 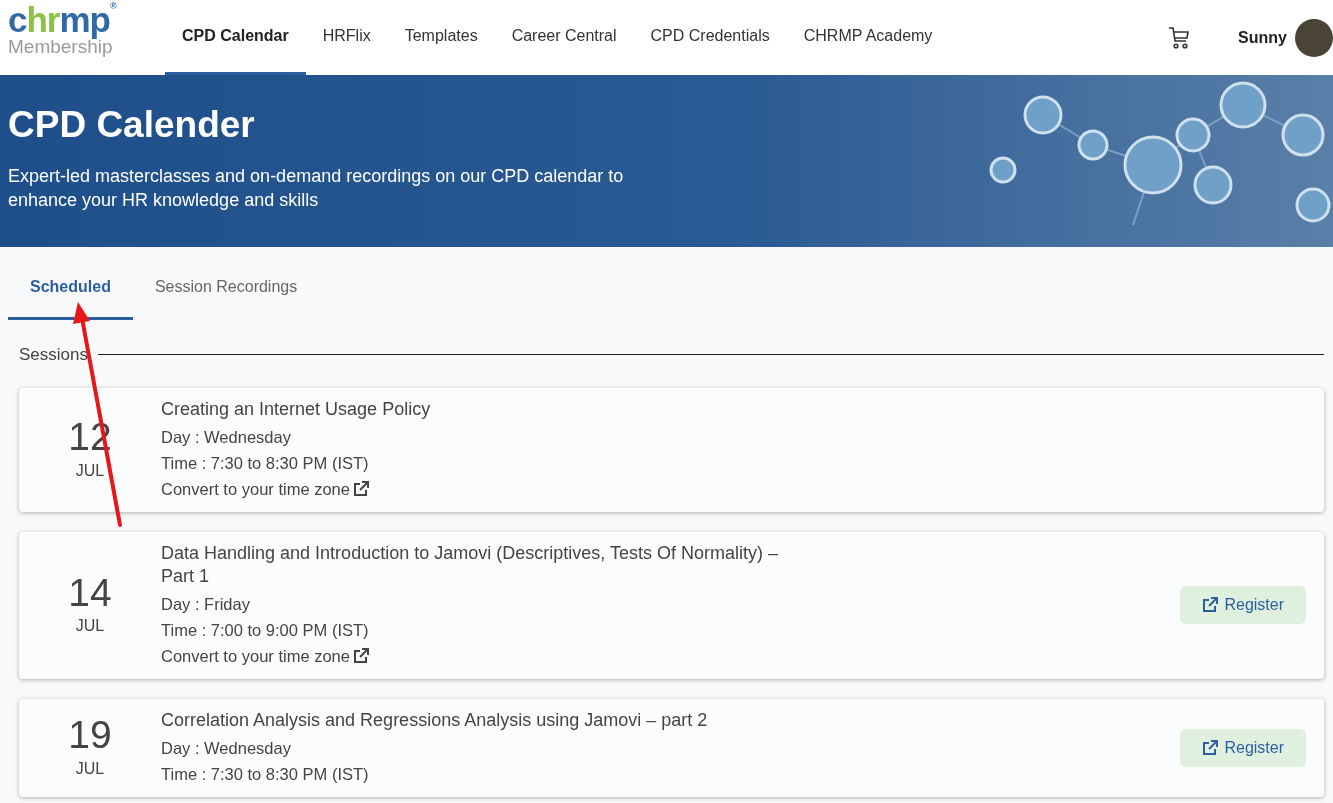 What do you see at coordinates (265, 630) in the screenshot?
I see `session-time: Time : 7:00 to 9:00 PM (IST)` at bounding box center [265, 630].